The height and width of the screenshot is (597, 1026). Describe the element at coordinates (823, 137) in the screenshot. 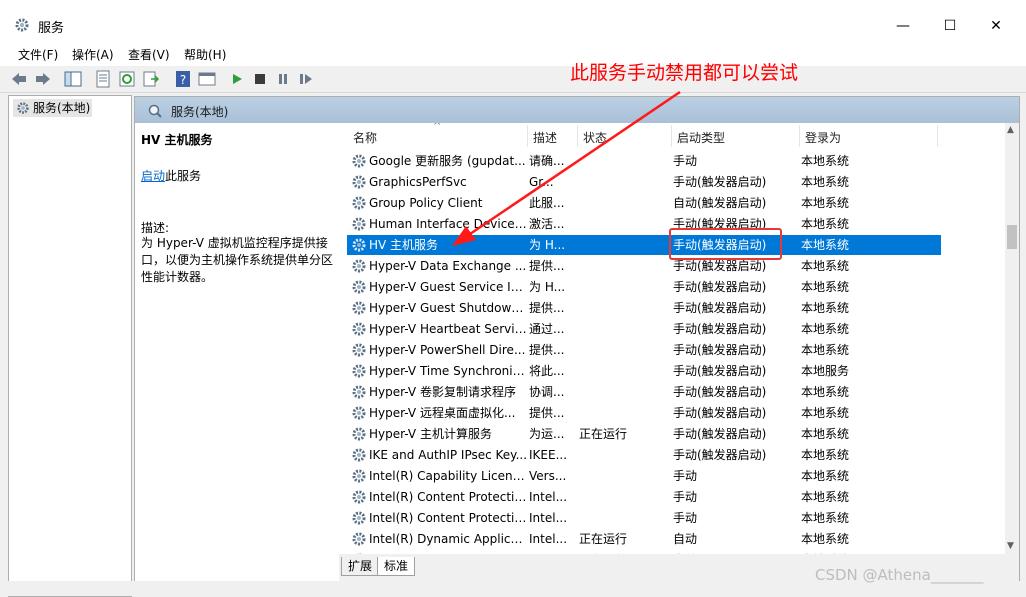

I see `column-logon-as: 登录为` at that location.